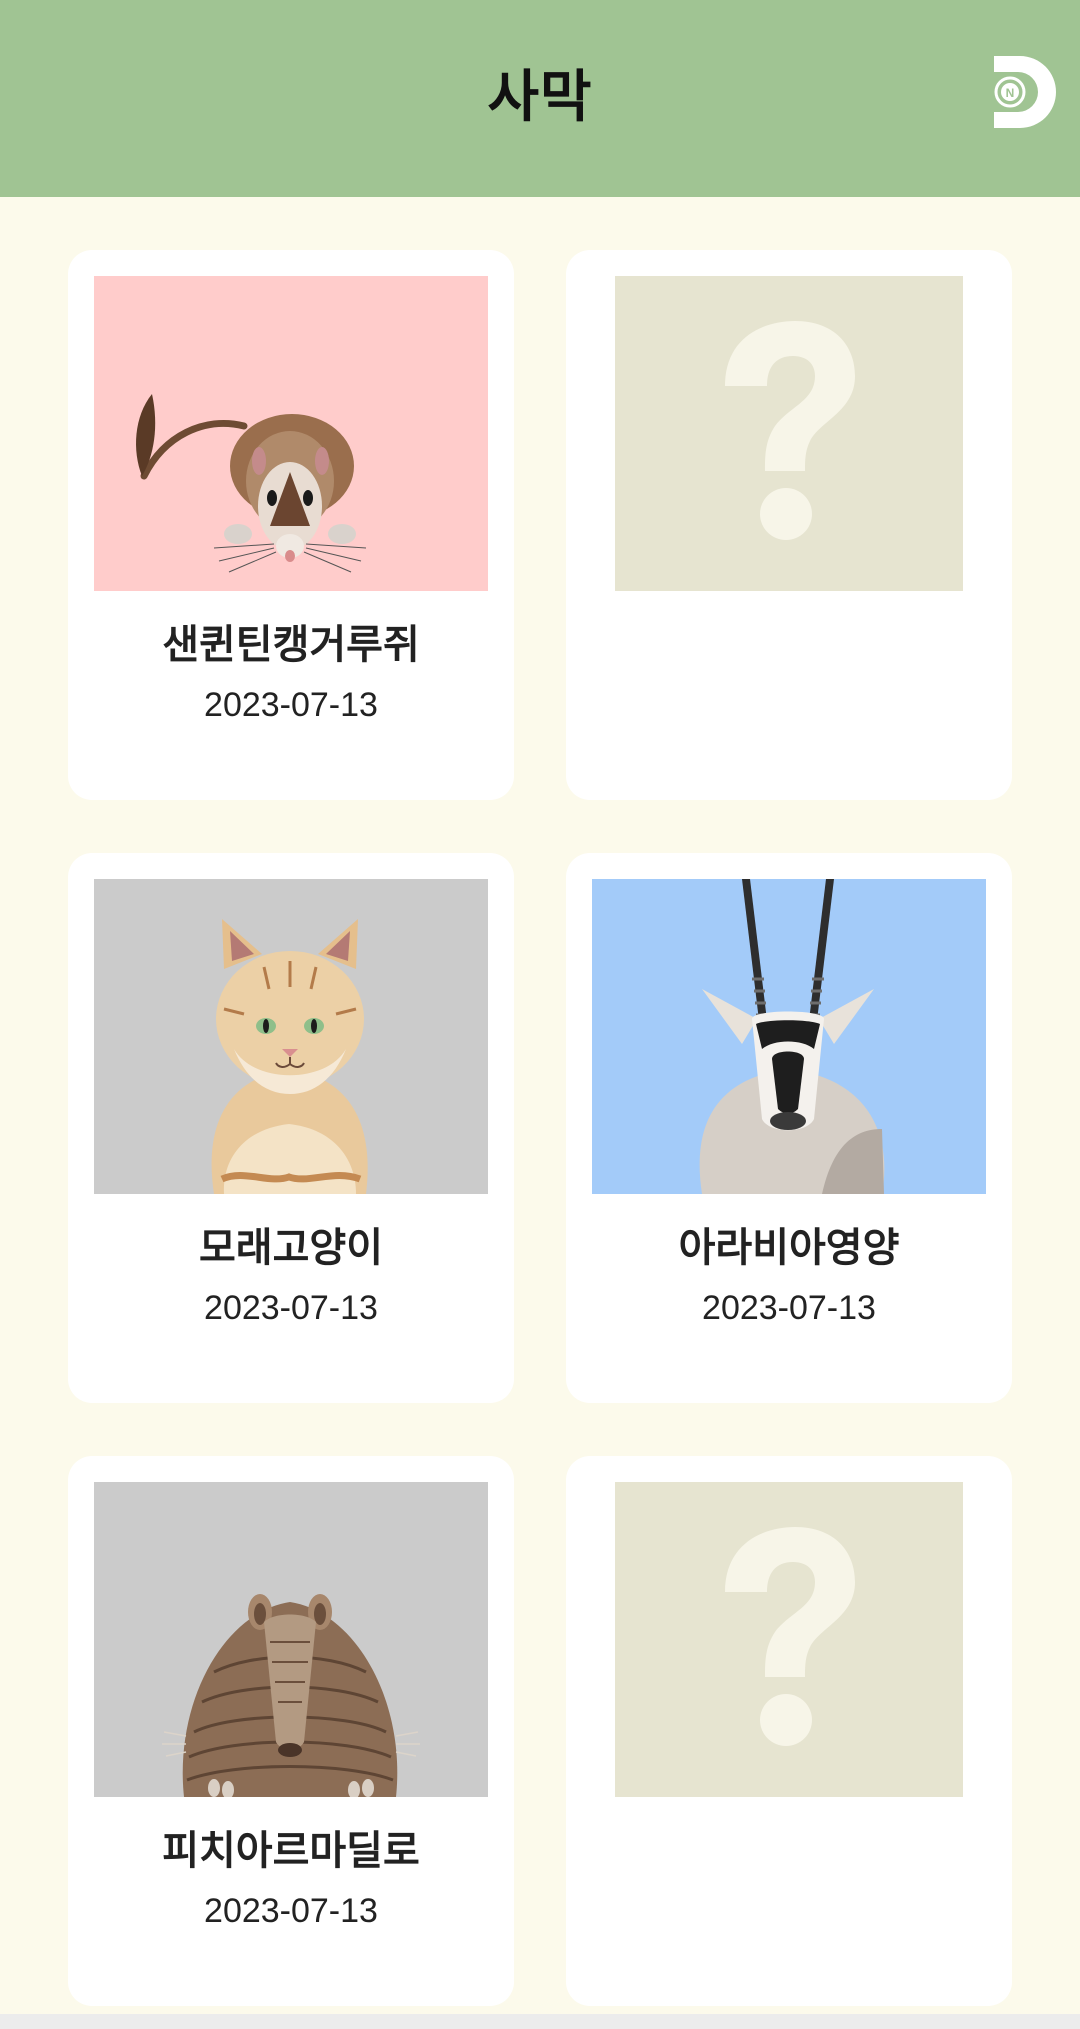 The width and height of the screenshot is (1080, 2029). I want to click on app-bar: 사막 N, so click(540, 98).